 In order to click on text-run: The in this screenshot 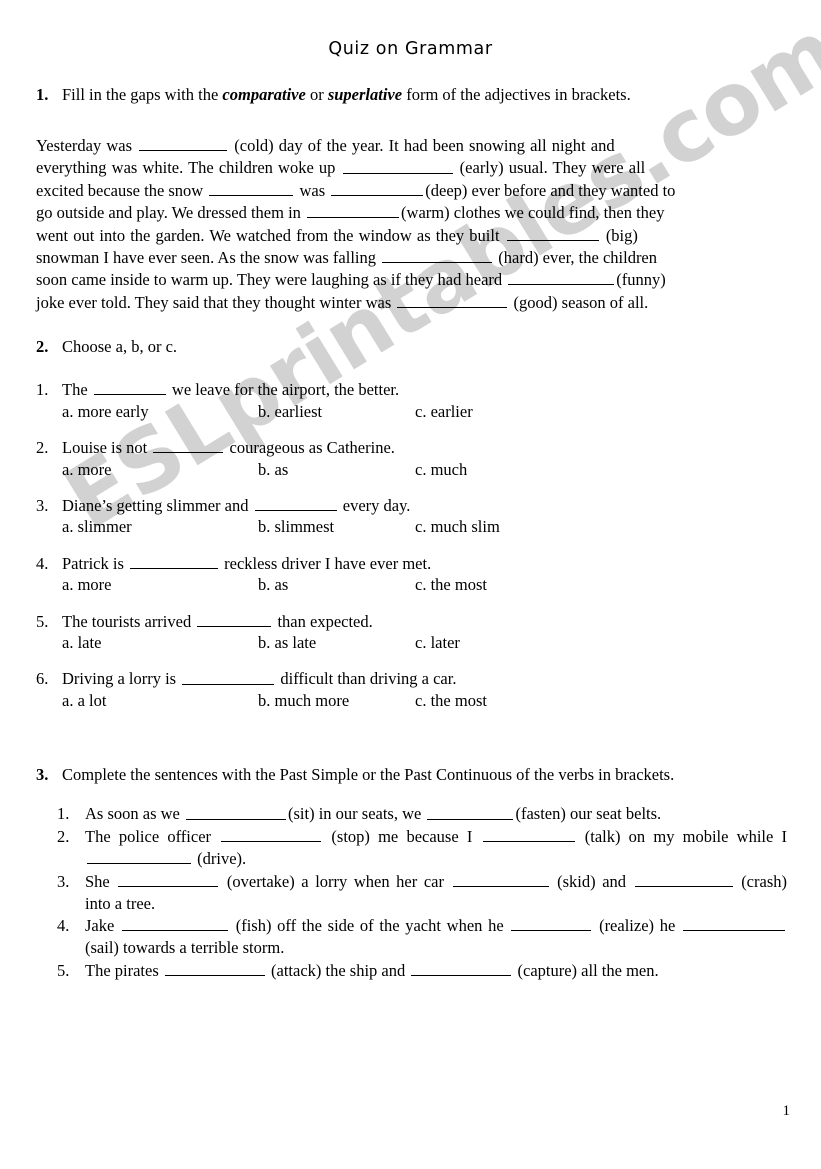, I will do `click(77, 390)`.